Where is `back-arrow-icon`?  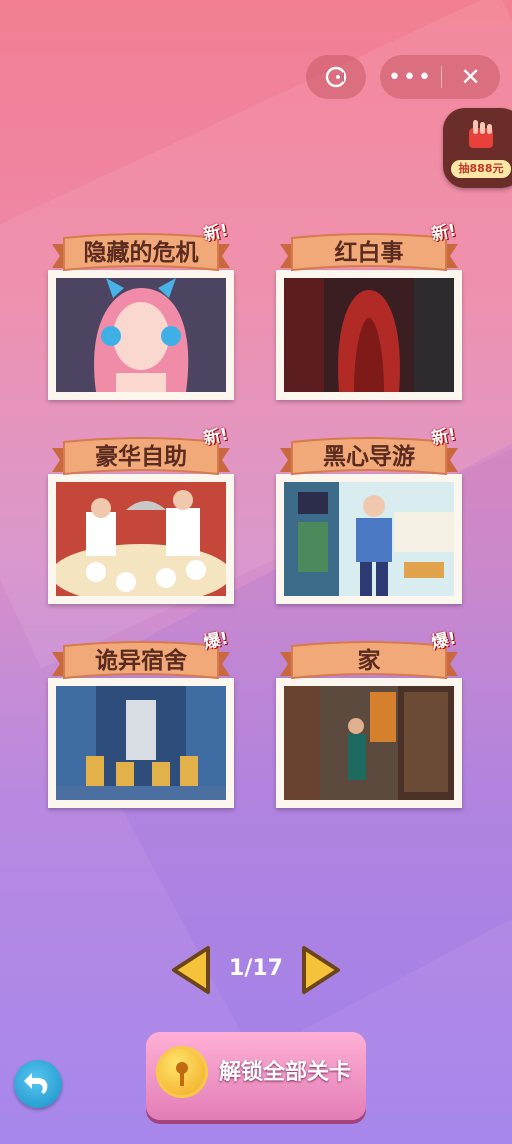 back-arrow-icon is located at coordinates (36, 1083).